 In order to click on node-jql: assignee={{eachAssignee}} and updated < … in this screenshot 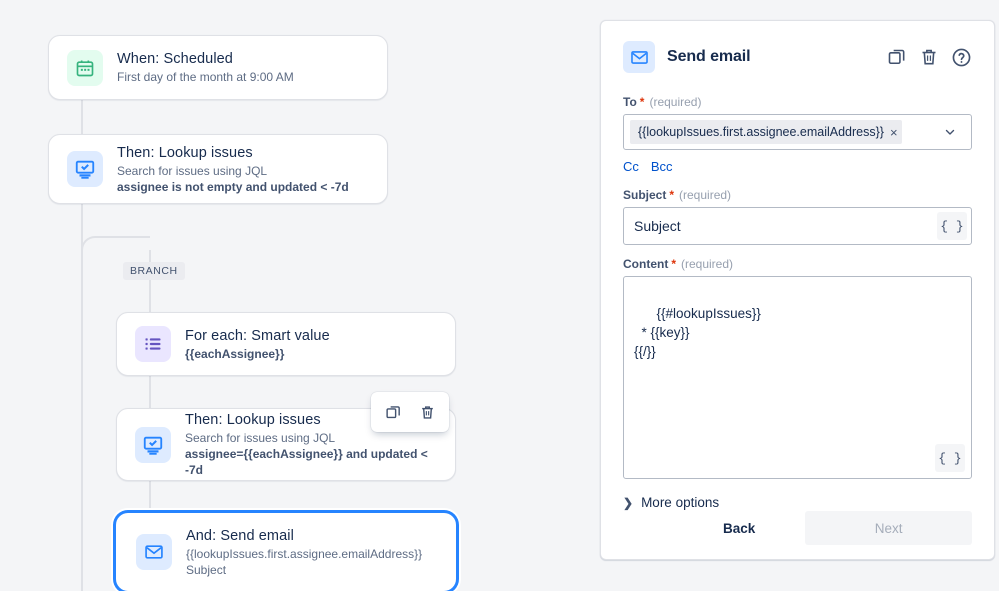, I will do `click(306, 462)`.